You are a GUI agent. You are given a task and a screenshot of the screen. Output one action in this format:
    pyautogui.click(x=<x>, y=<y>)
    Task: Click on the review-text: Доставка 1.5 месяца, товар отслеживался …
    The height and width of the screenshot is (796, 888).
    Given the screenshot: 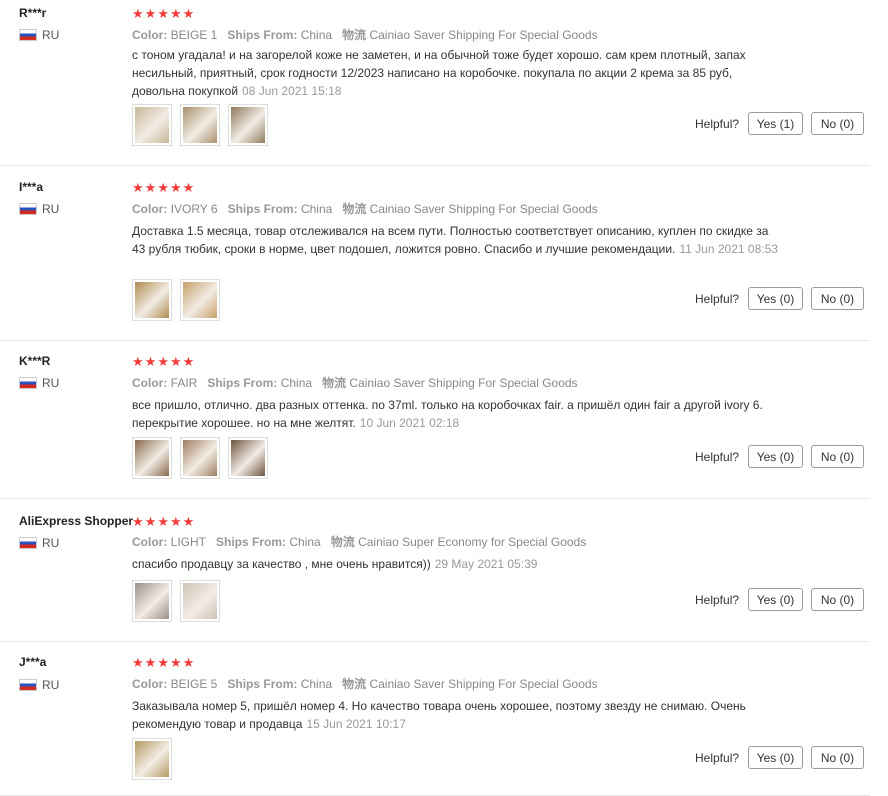 What is the action you would take?
    pyautogui.click(x=457, y=240)
    